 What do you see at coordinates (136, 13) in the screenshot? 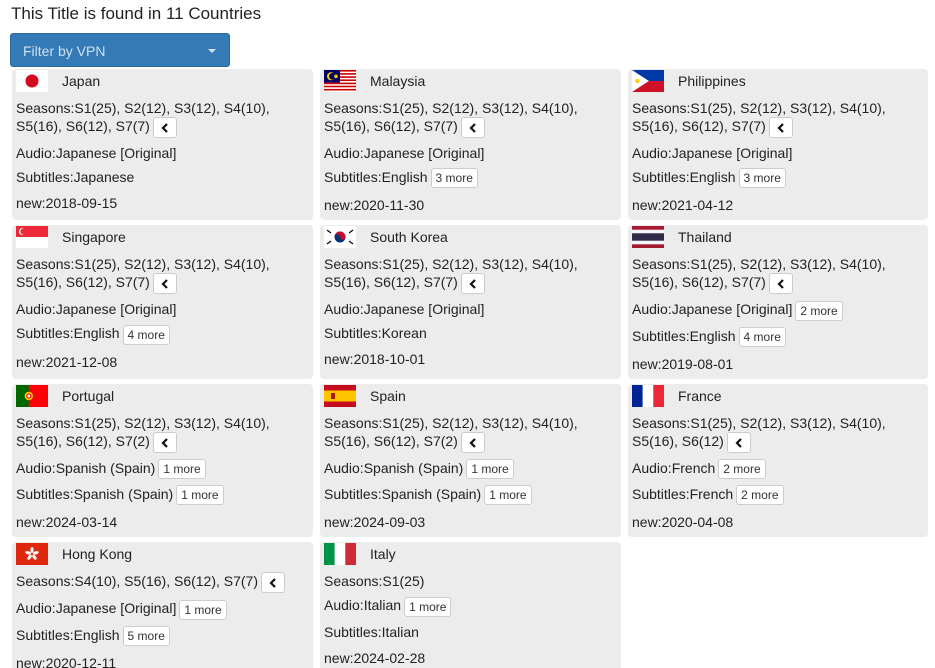
I see `page-title: This Title is found in 11 Countries` at bounding box center [136, 13].